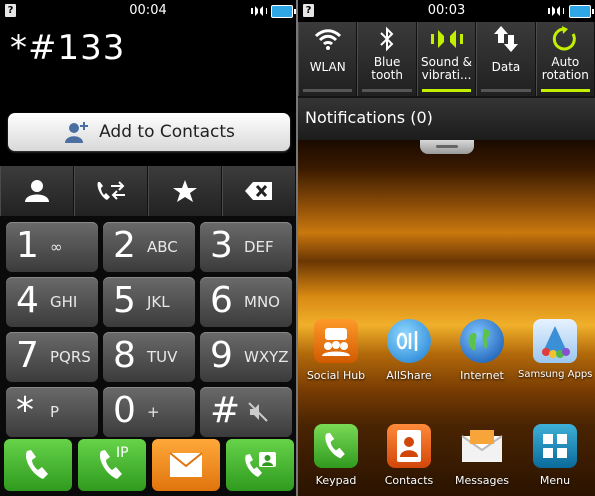 This screenshot has height=496, width=595. I want to click on key-digit: 2, so click(124, 245).